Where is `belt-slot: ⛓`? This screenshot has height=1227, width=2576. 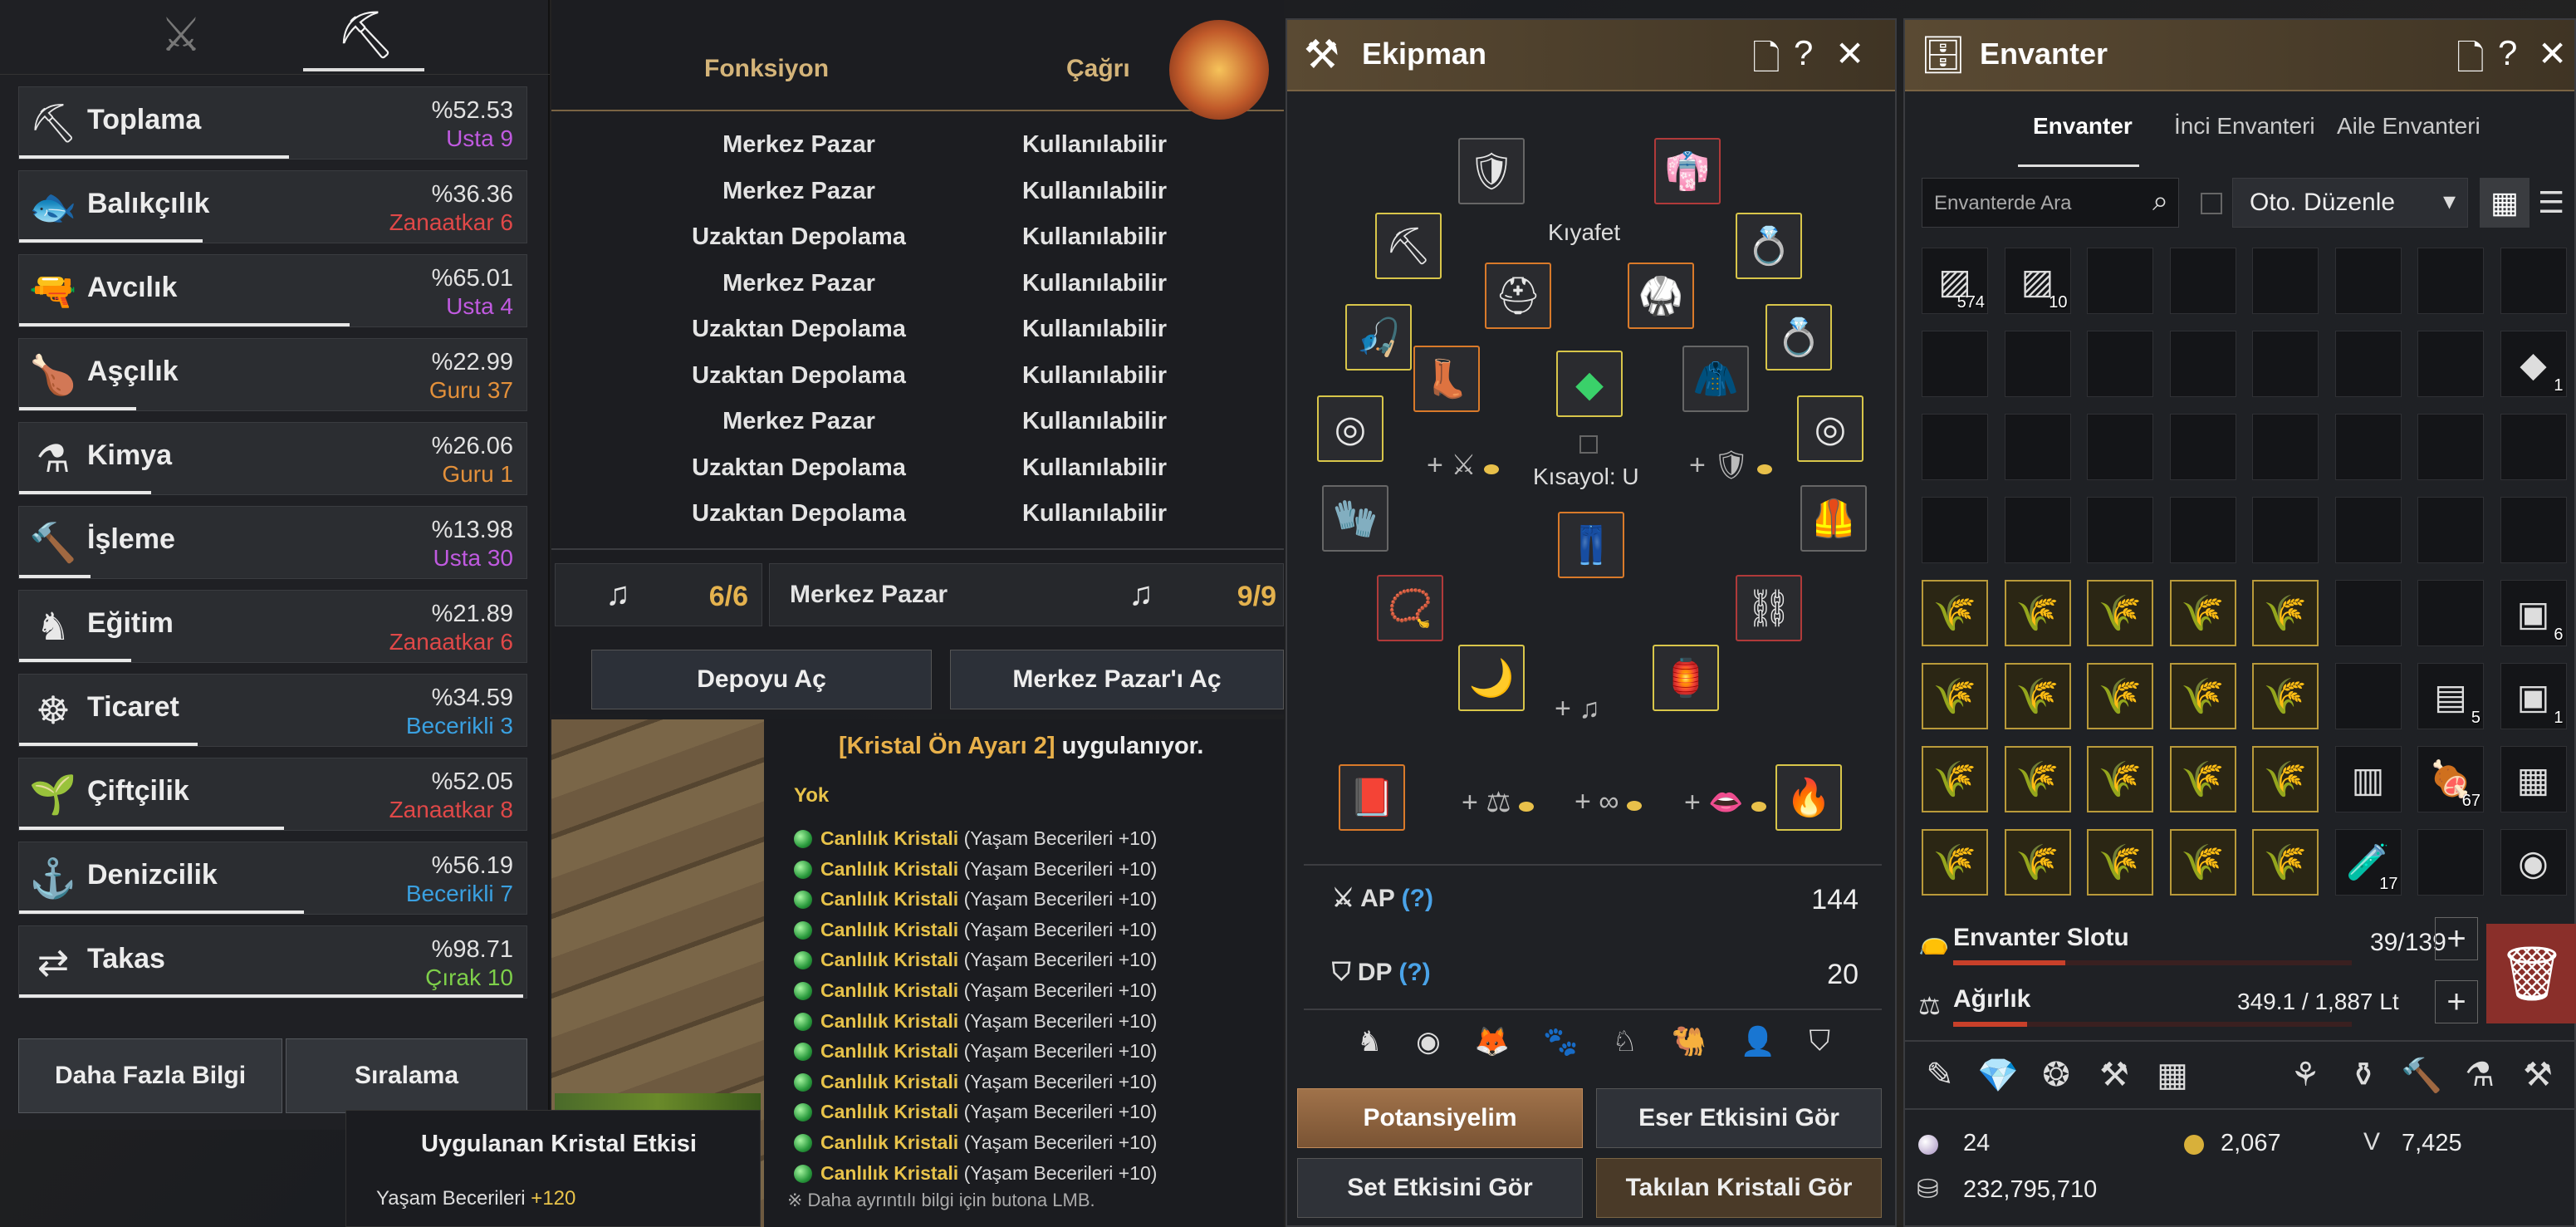 belt-slot: ⛓ is located at coordinates (1769, 608).